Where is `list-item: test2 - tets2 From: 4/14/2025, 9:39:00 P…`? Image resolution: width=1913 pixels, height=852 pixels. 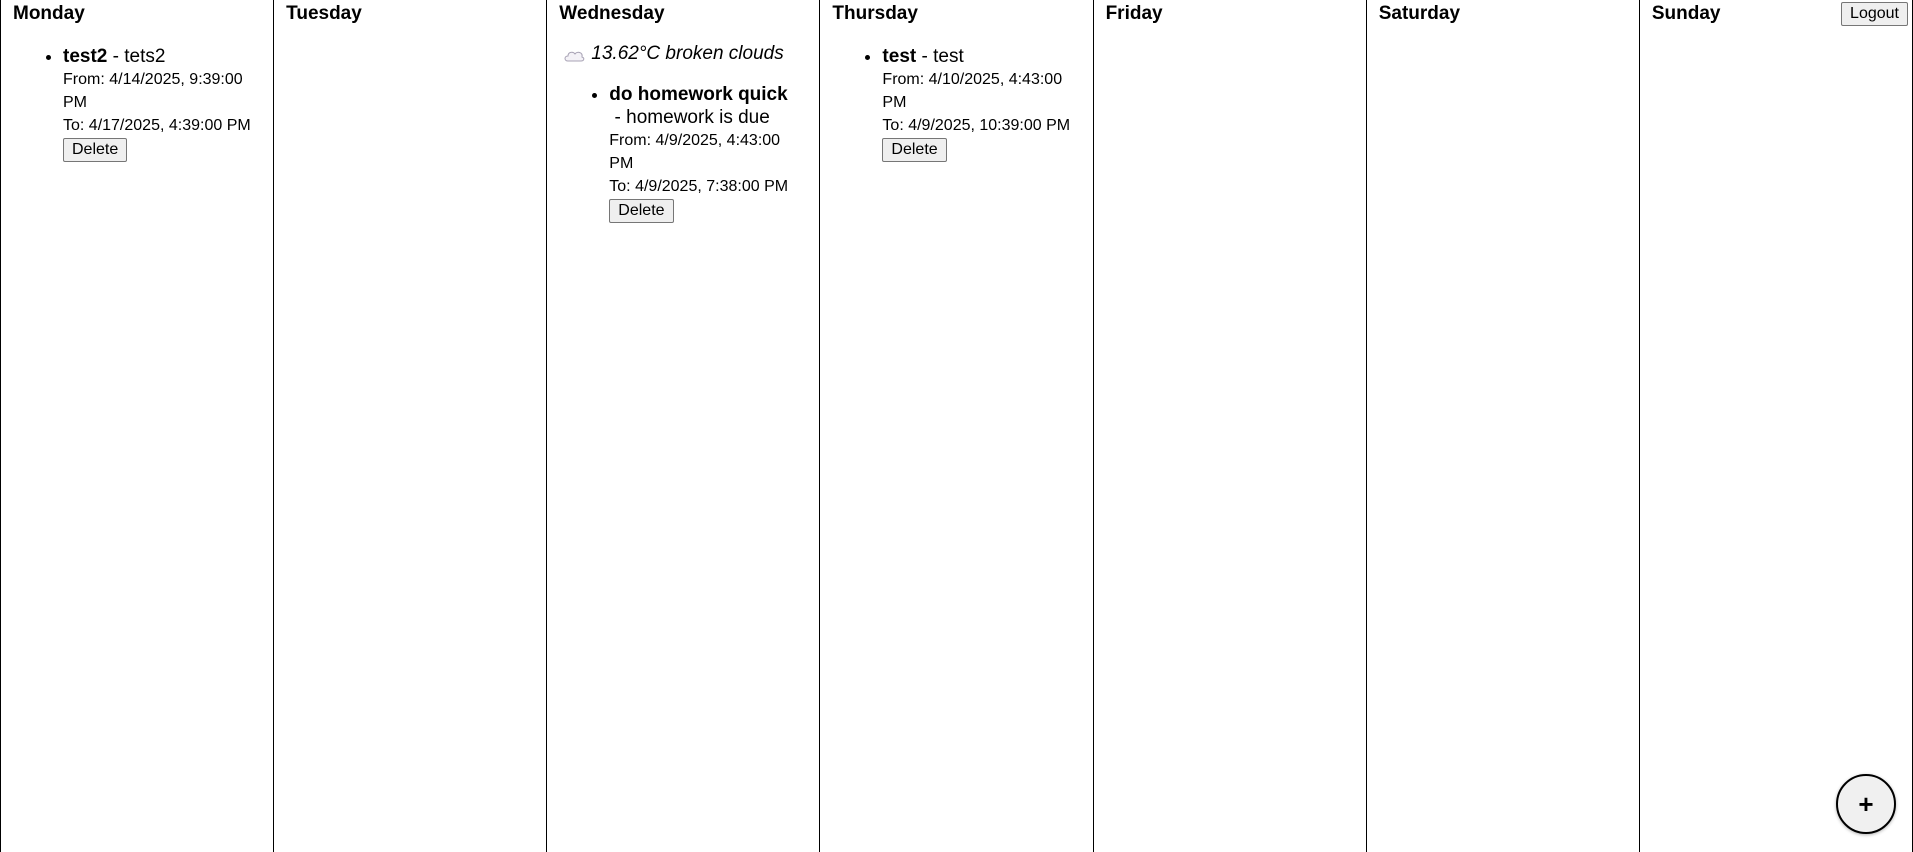
list-item: test2 - tets2 From: 4/14/2025, 9:39:00 P… is located at coordinates (162, 103).